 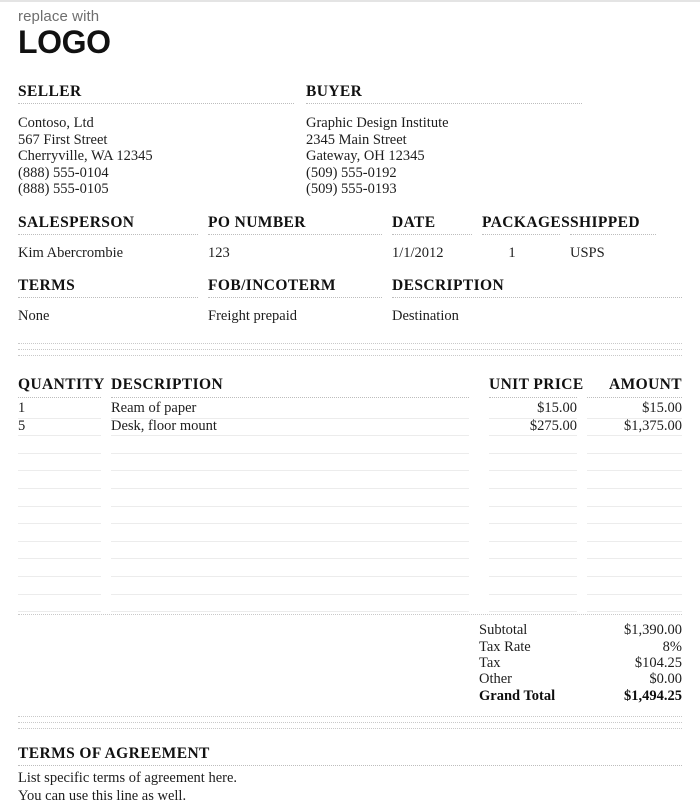 What do you see at coordinates (334, 91) in the screenshot?
I see `buyer-heading: BUYER` at bounding box center [334, 91].